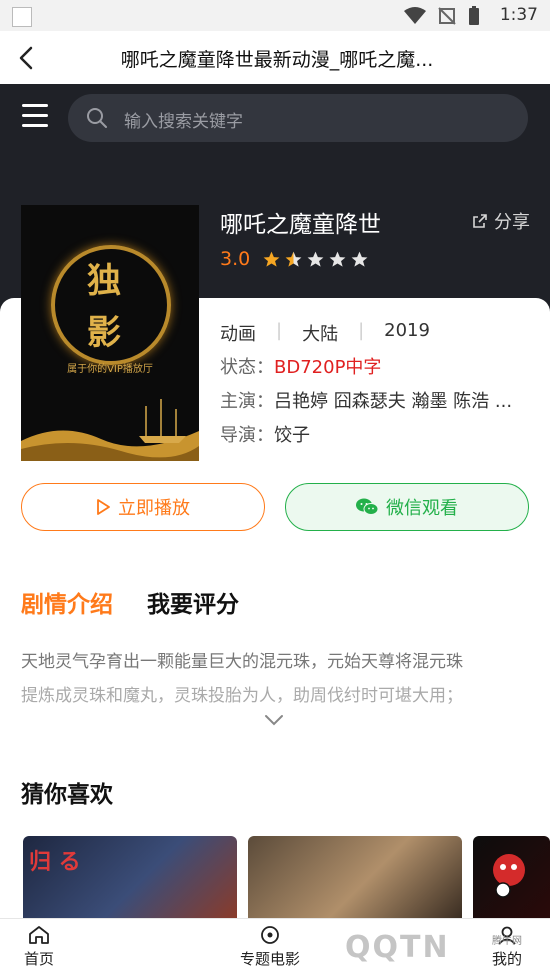  What do you see at coordinates (39, 959) in the screenshot?
I see `nav-home-label: 首页` at bounding box center [39, 959].